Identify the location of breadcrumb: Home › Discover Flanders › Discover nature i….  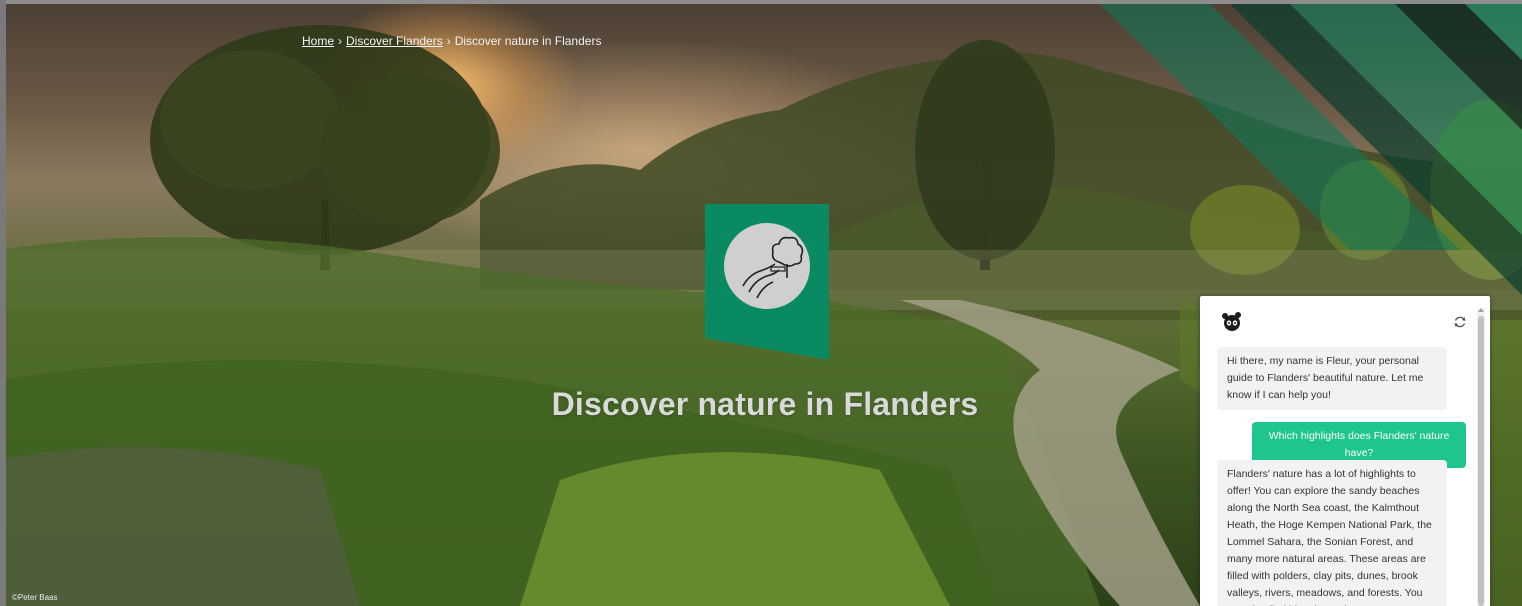
(451, 41).